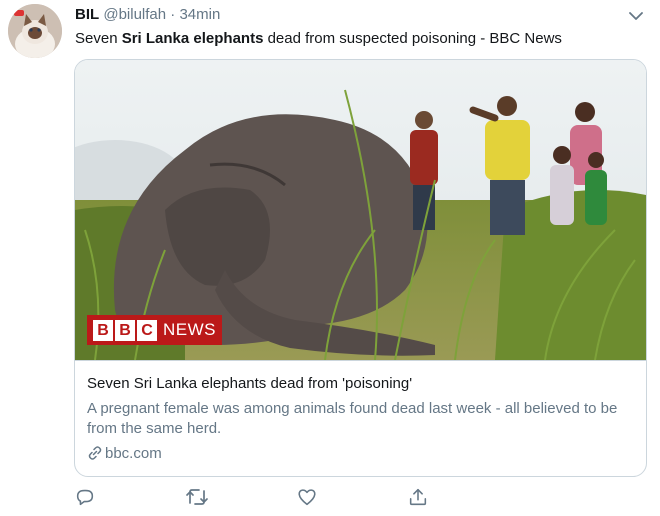 Image resolution: width=660 pixels, height=516 pixels. Describe the element at coordinates (197, 498) in the screenshot. I see `retweet-icon` at that location.